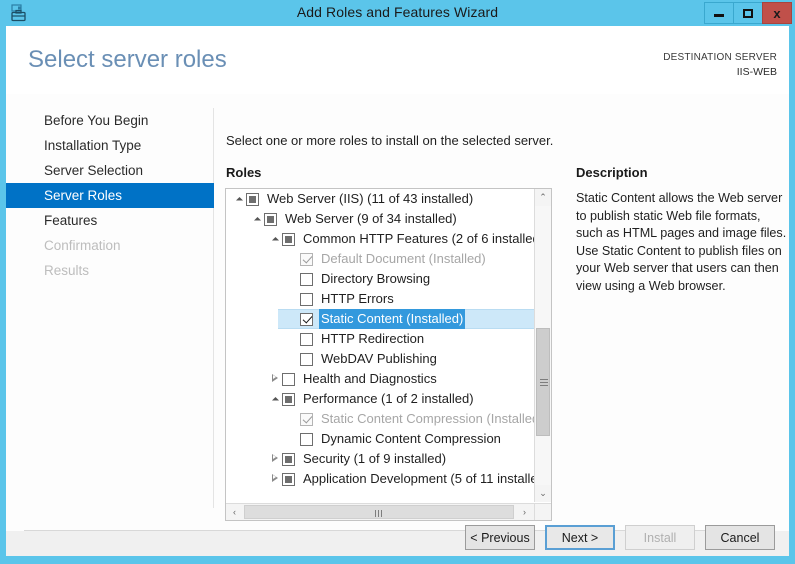  I want to click on horizontal-scroll-thumb, so click(379, 512).